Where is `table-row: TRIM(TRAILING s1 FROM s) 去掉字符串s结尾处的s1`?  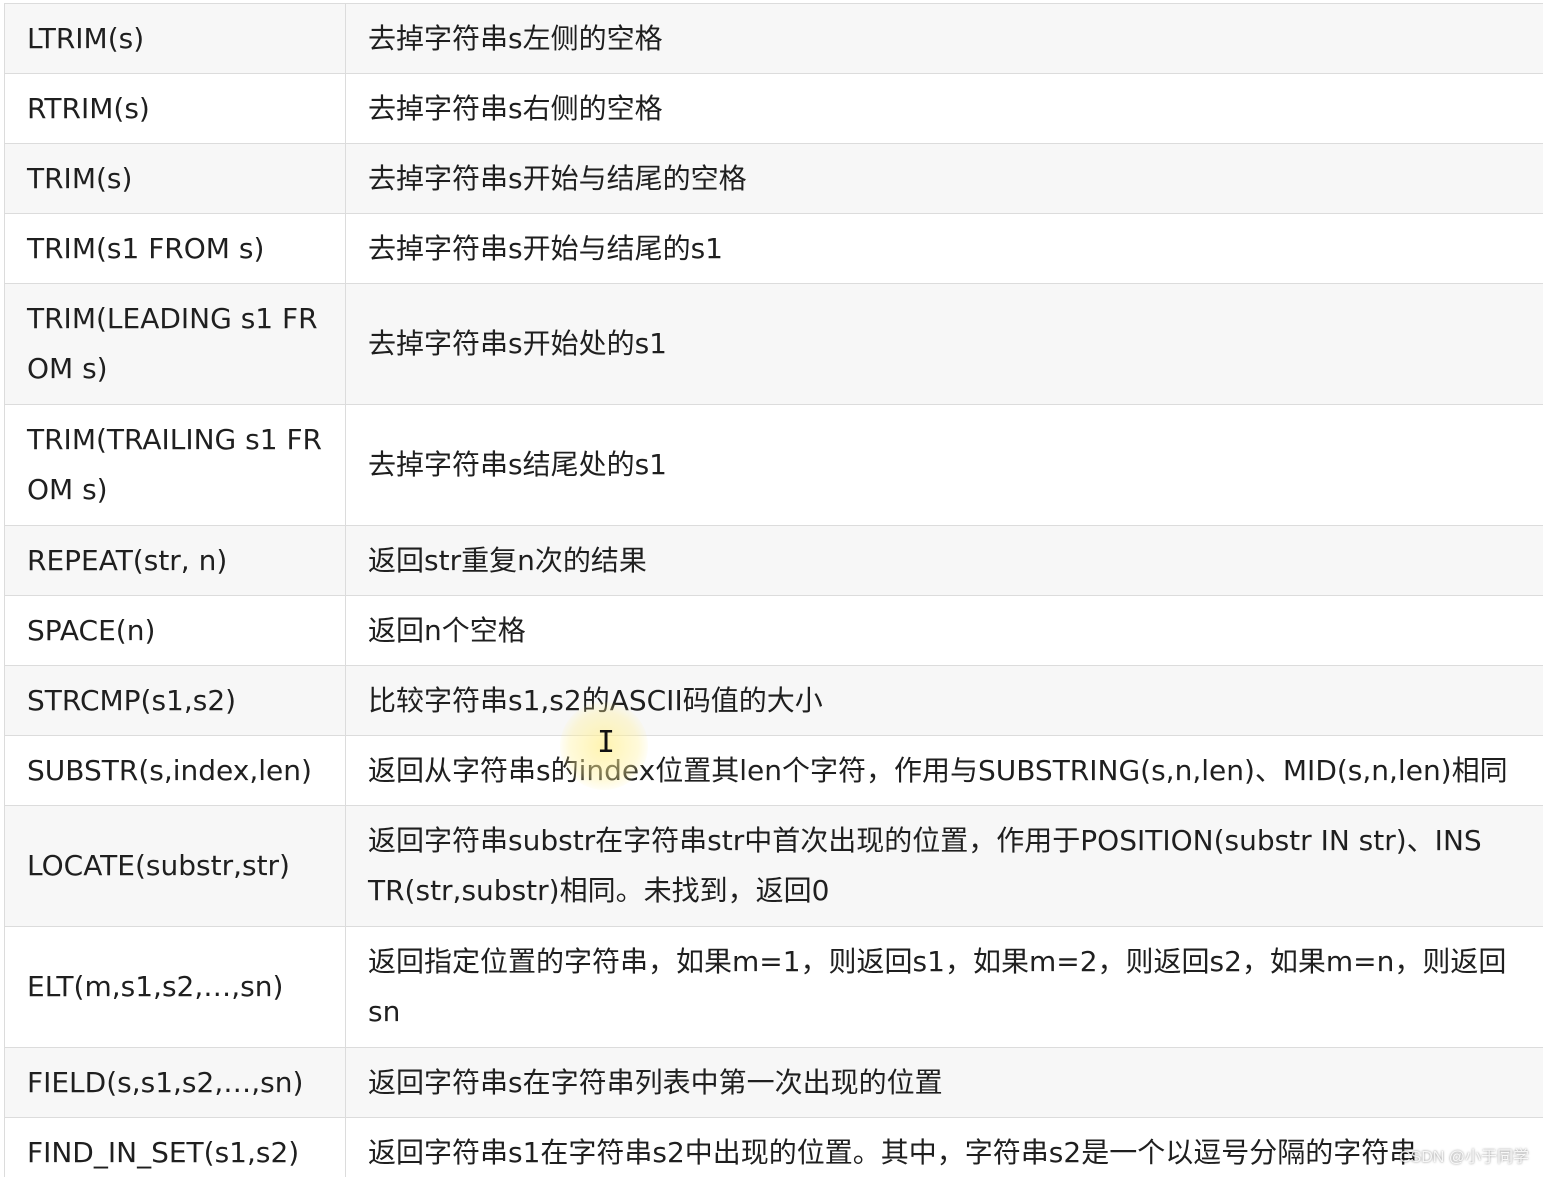 table-row: TRIM(TRAILING s1 FROM s) 去掉字符串s结尾处的s1 is located at coordinates (773, 465).